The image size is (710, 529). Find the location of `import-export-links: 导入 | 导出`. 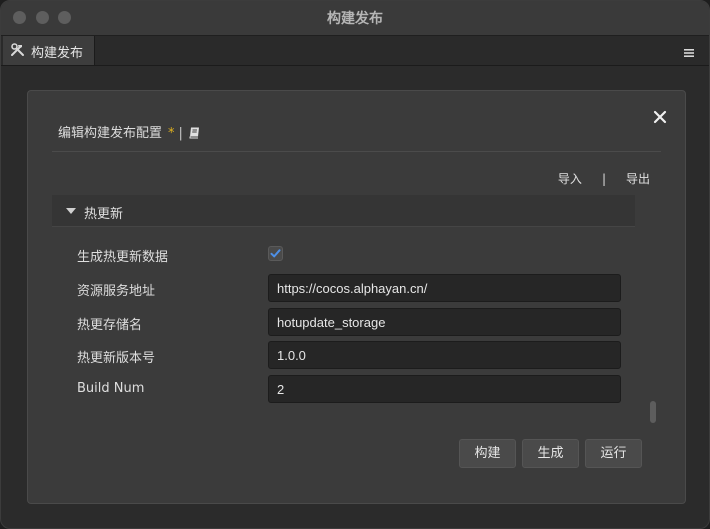

import-export-links: 导入 | 导出 is located at coordinates (604, 178).